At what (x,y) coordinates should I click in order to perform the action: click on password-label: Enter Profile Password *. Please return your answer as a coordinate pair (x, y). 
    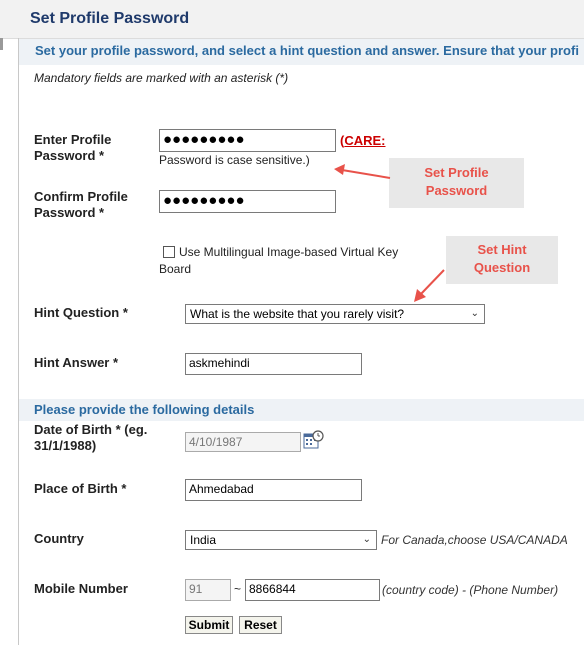
    Looking at the image, I should click on (72, 148).